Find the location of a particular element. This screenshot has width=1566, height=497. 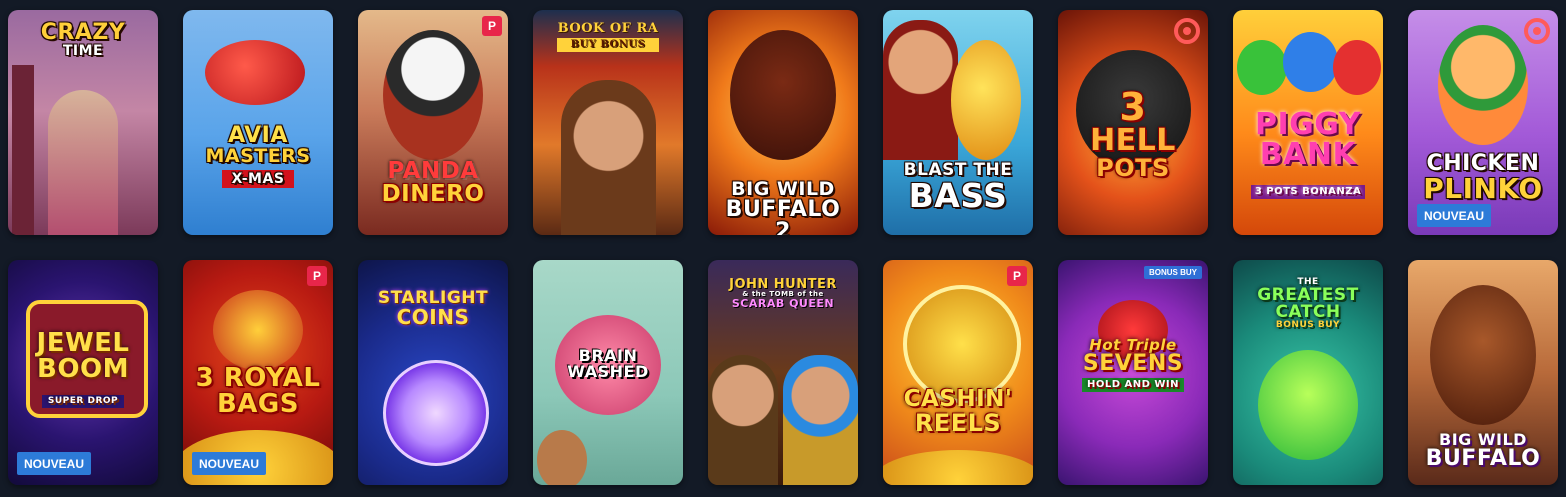

game-tile-hot-triple-sevens: Hot Triple SEVENS HOLD AND WIN BONUS BUY is located at coordinates (1133, 372).